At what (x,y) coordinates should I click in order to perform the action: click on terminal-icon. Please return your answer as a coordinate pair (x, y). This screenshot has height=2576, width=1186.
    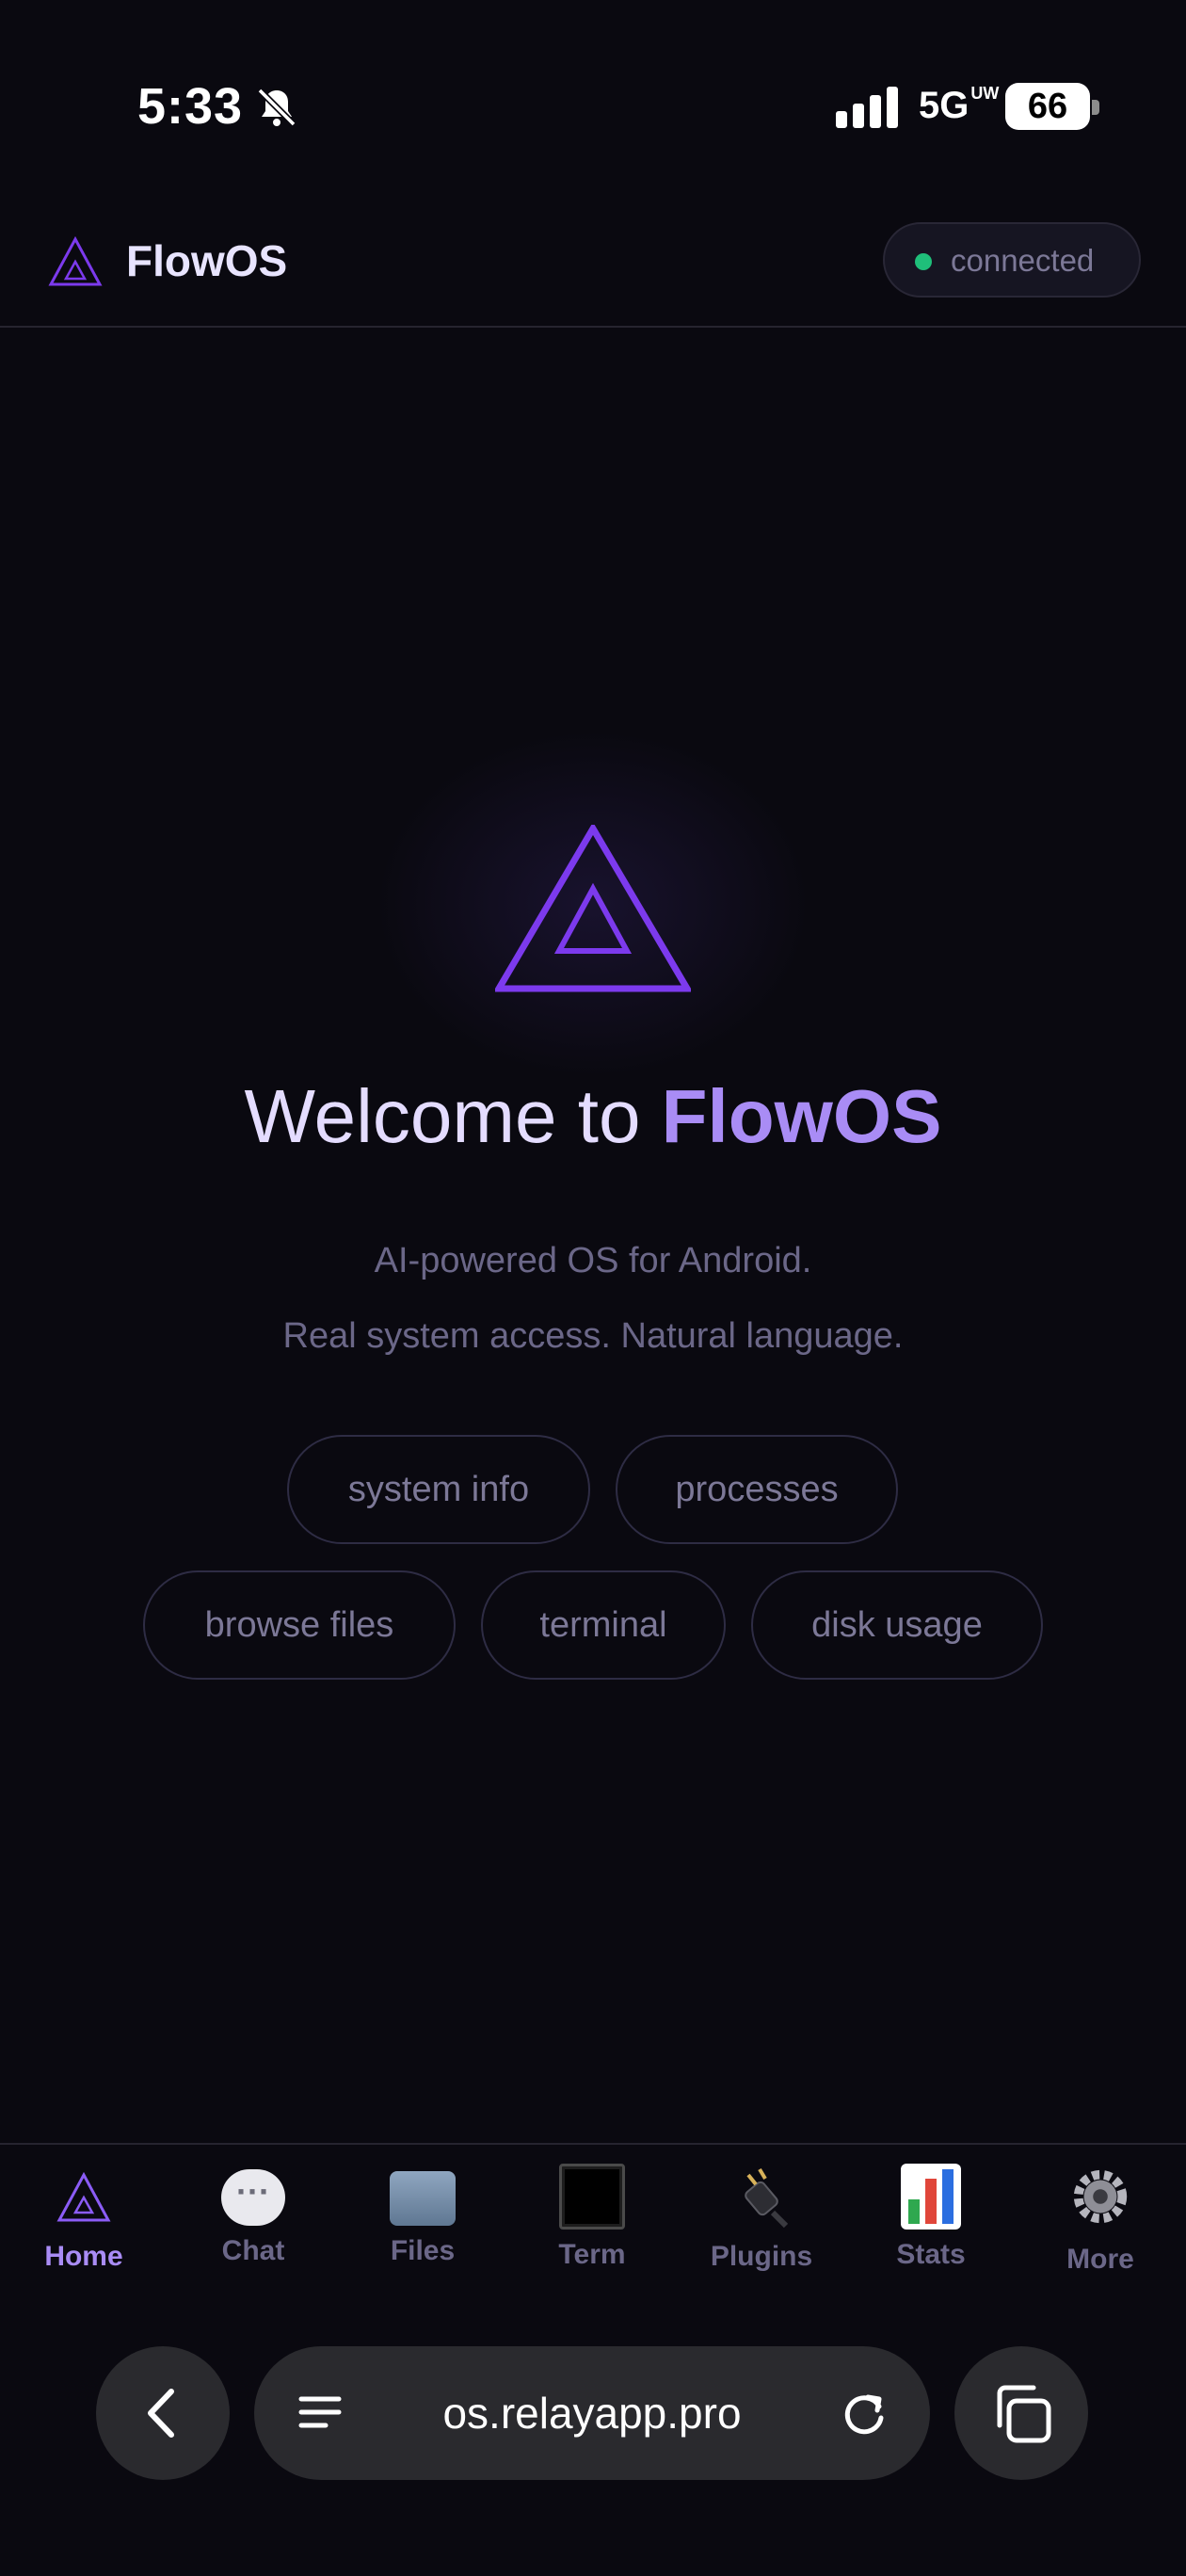
    Looking at the image, I should click on (592, 2197).